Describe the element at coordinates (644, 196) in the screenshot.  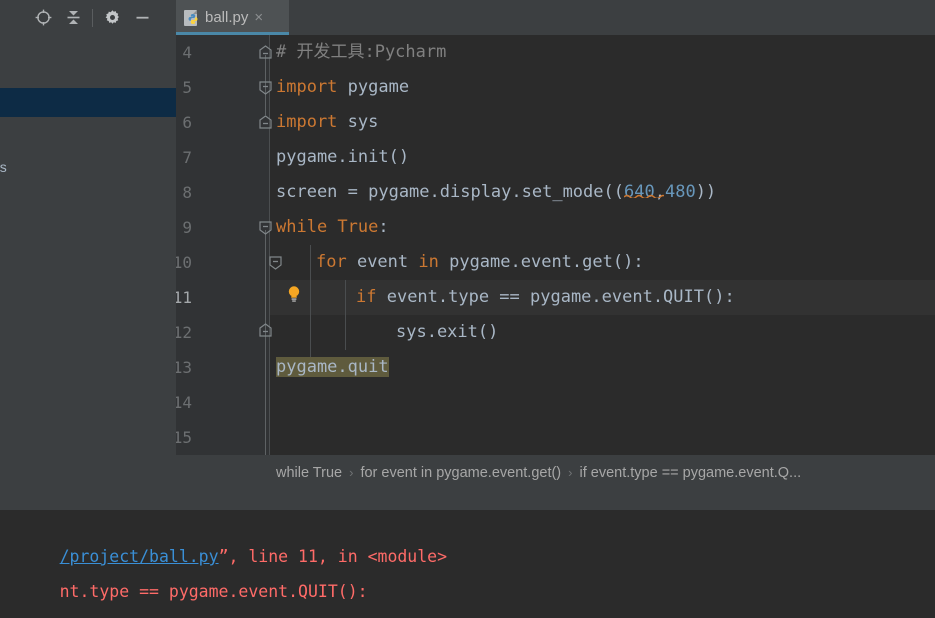
I see `warning-squiggle-icon` at that location.